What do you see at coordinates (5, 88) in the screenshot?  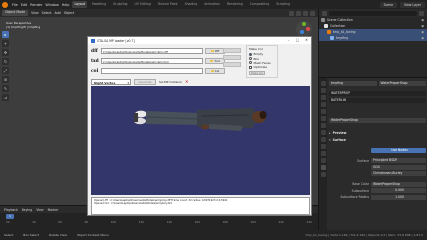 I see `annotate-tool-icon: ✎` at bounding box center [5, 88].